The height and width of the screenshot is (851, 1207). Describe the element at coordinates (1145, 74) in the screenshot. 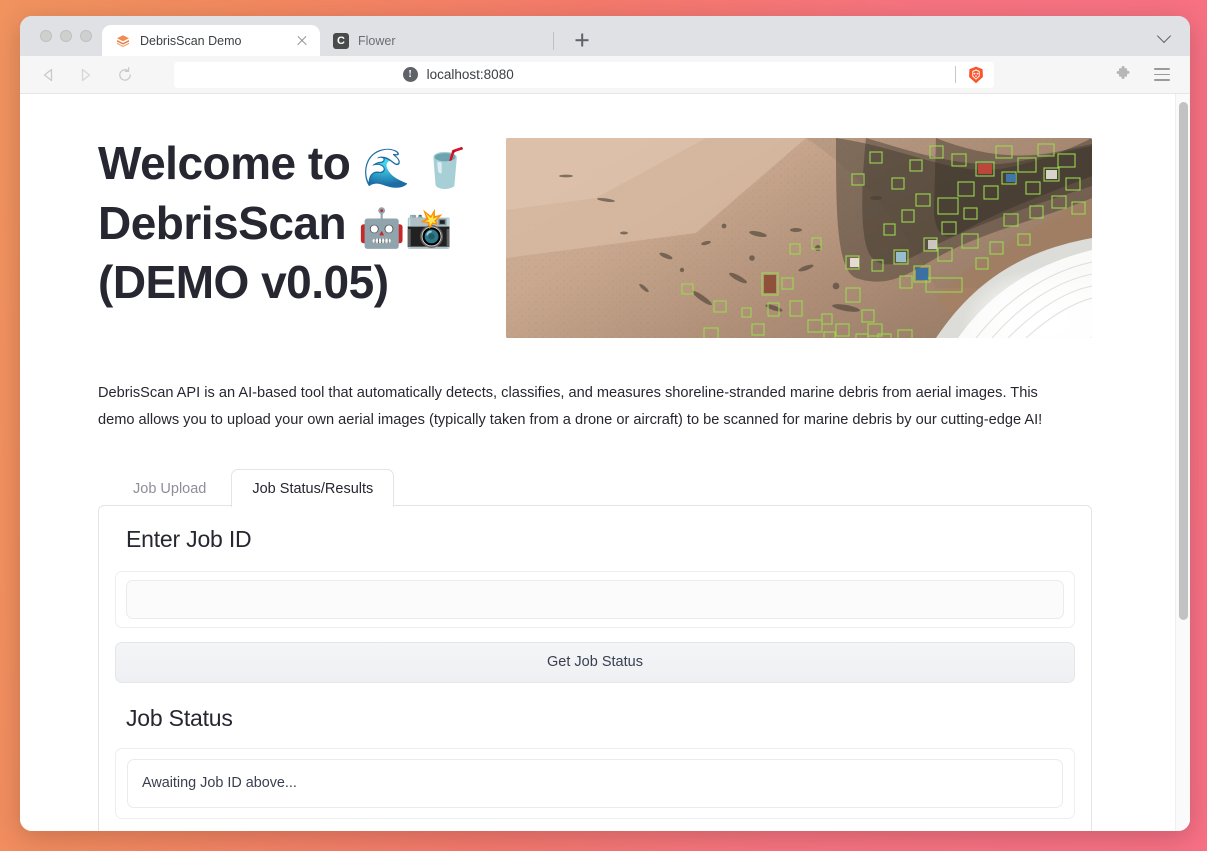

I see `toolbar-actions` at that location.